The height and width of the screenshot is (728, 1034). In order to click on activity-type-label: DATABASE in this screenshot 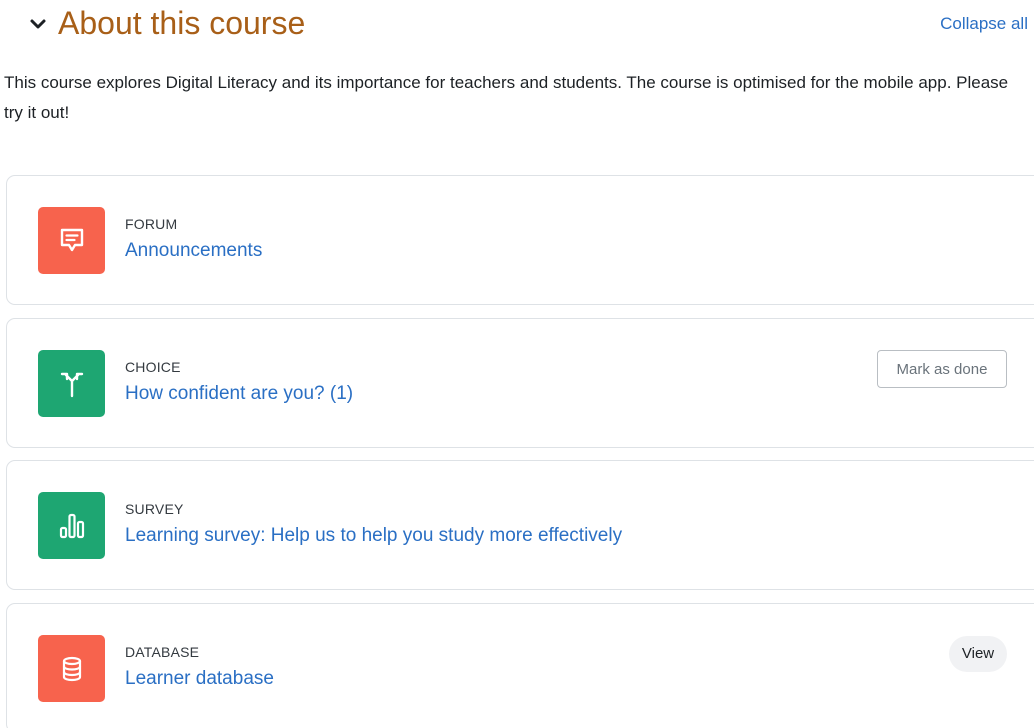, I will do `click(162, 652)`.